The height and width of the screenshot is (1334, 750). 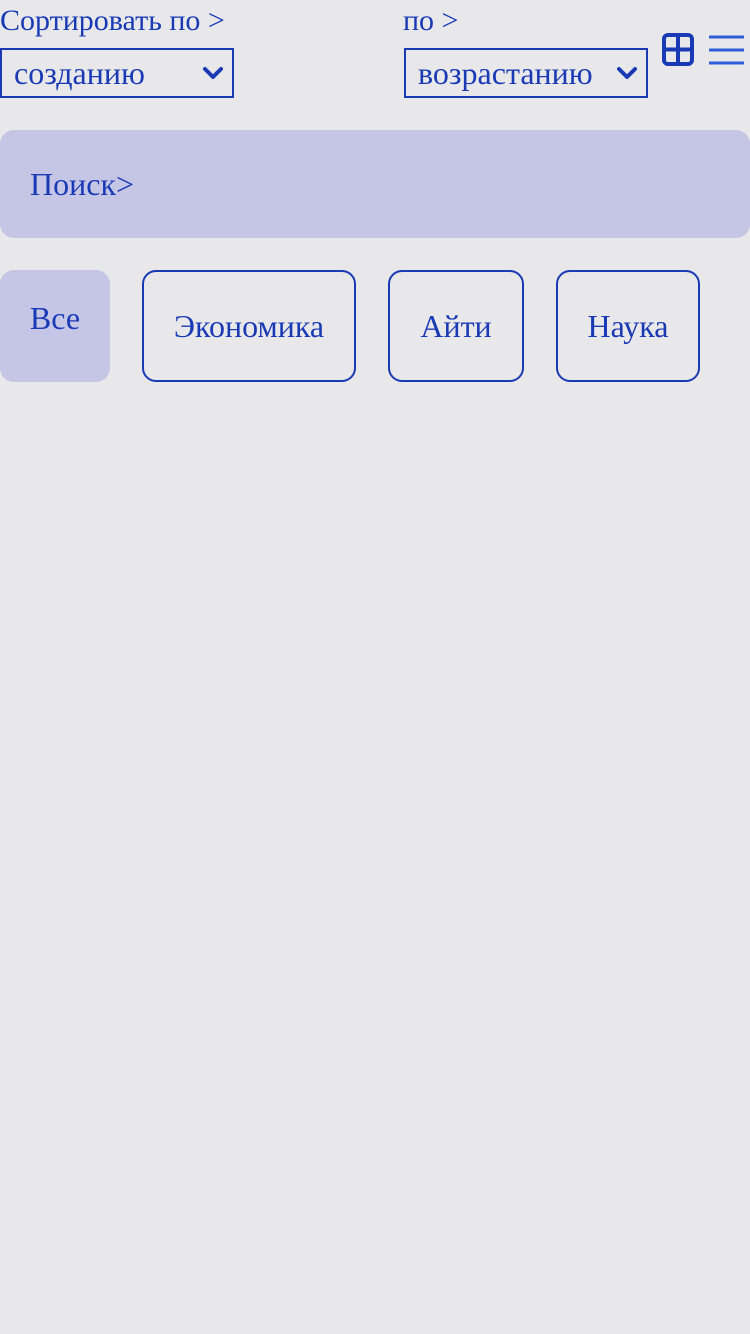 I want to click on category-chip-all: Все, so click(x=55, y=326).